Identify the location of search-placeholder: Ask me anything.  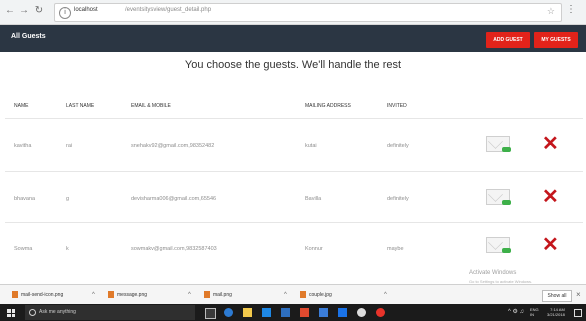
(57, 312).